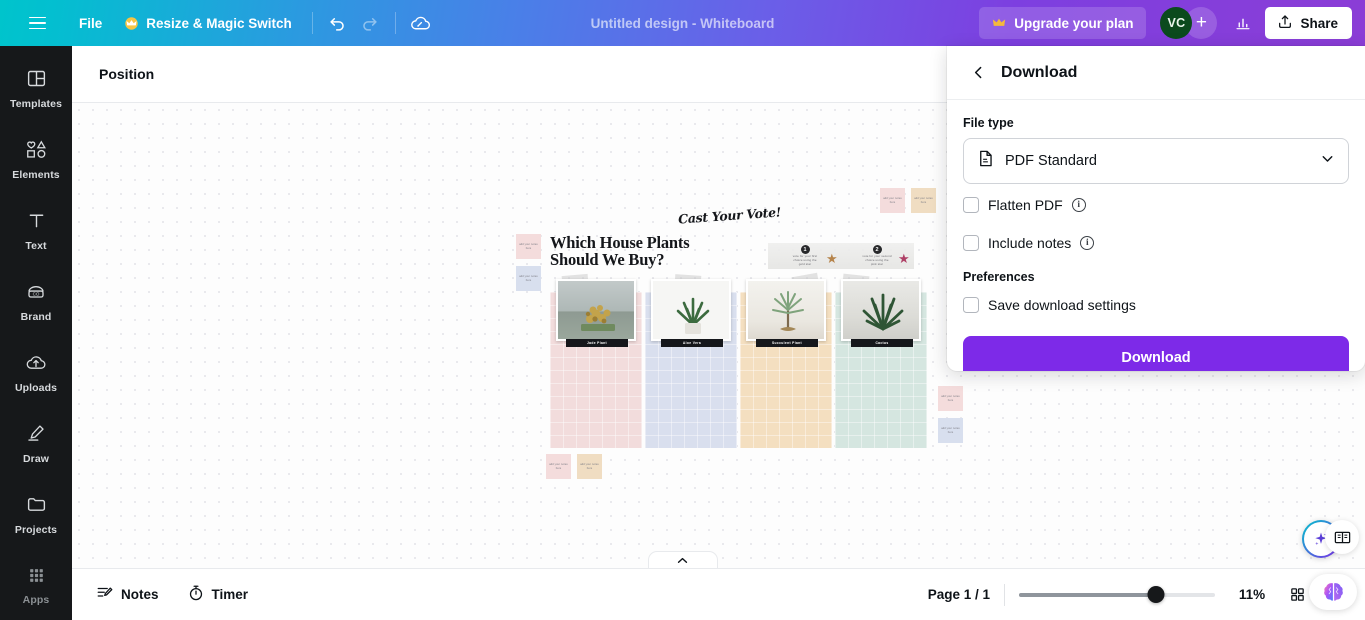 Image resolution: width=1365 pixels, height=620 pixels. What do you see at coordinates (1156, 73) in the screenshot?
I see `download-panel-header: Download` at bounding box center [1156, 73].